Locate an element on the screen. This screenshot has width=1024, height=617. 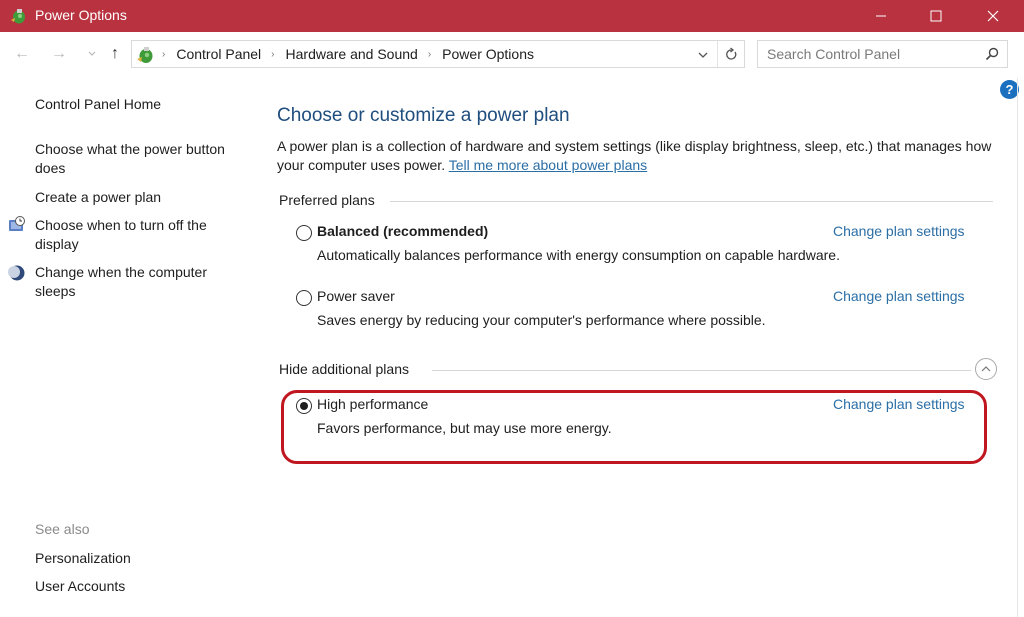
up-arrow-icon: ↑ is located at coordinates (115, 53).